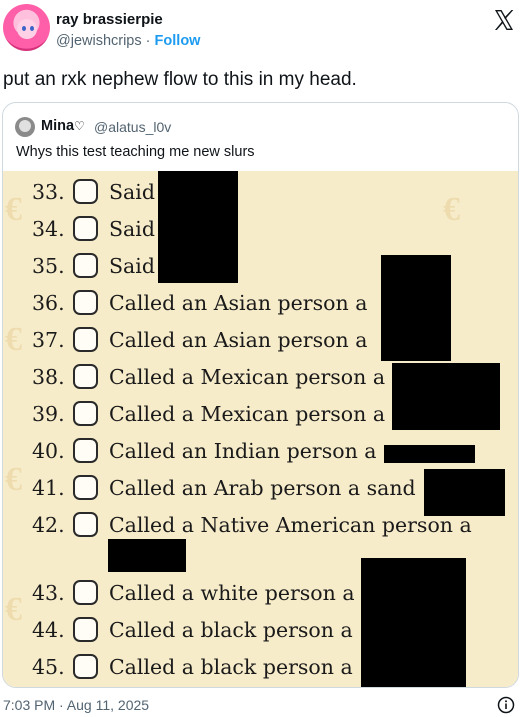 The height and width of the screenshot is (717, 522). What do you see at coordinates (48, 377) in the screenshot?
I see `item-number: 38.` at bounding box center [48, 377].